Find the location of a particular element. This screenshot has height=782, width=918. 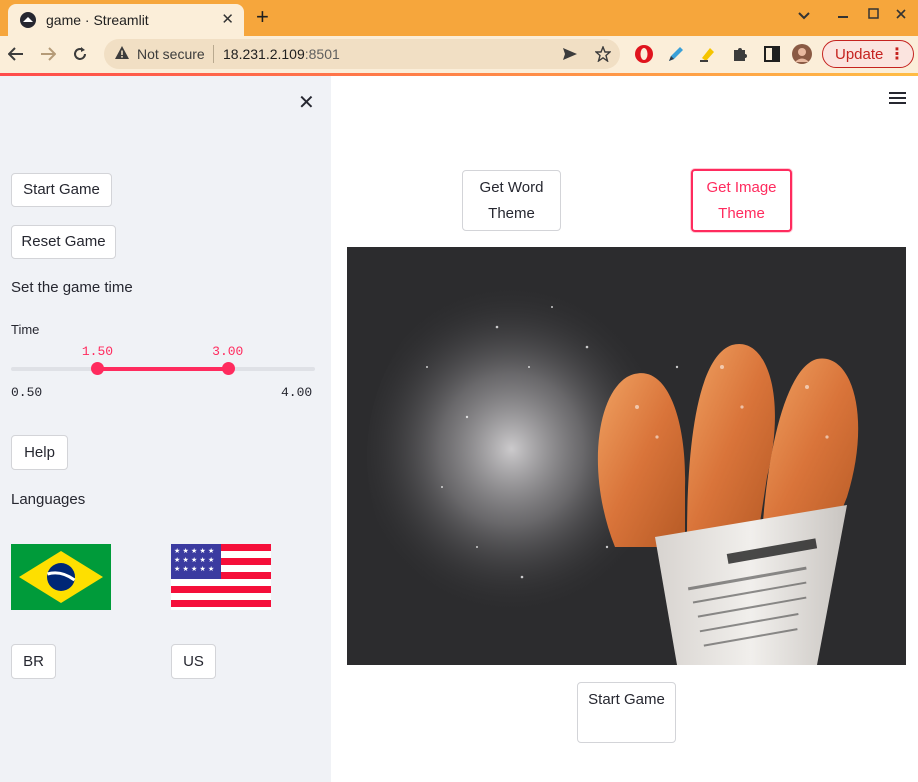

new-tab-button: + is located at coordinates (262, 17).